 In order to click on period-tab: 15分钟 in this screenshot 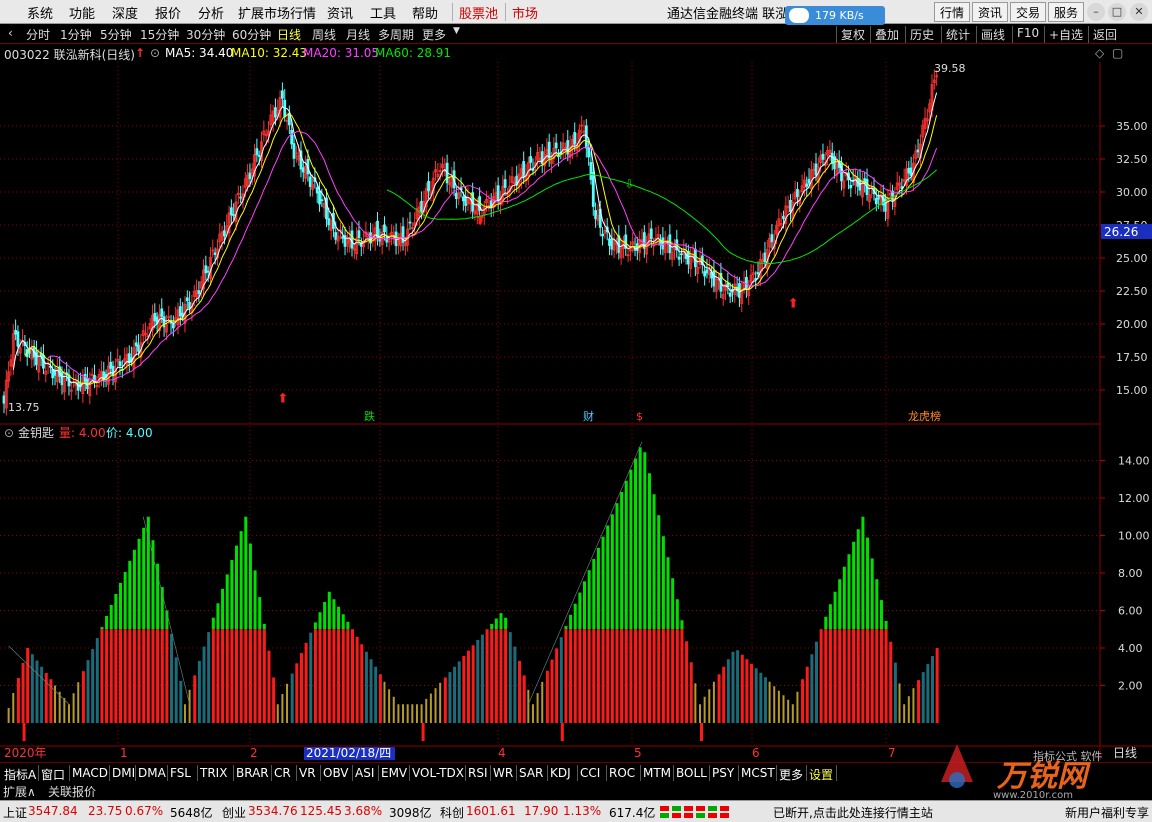, I will do `click(159, 34)`.